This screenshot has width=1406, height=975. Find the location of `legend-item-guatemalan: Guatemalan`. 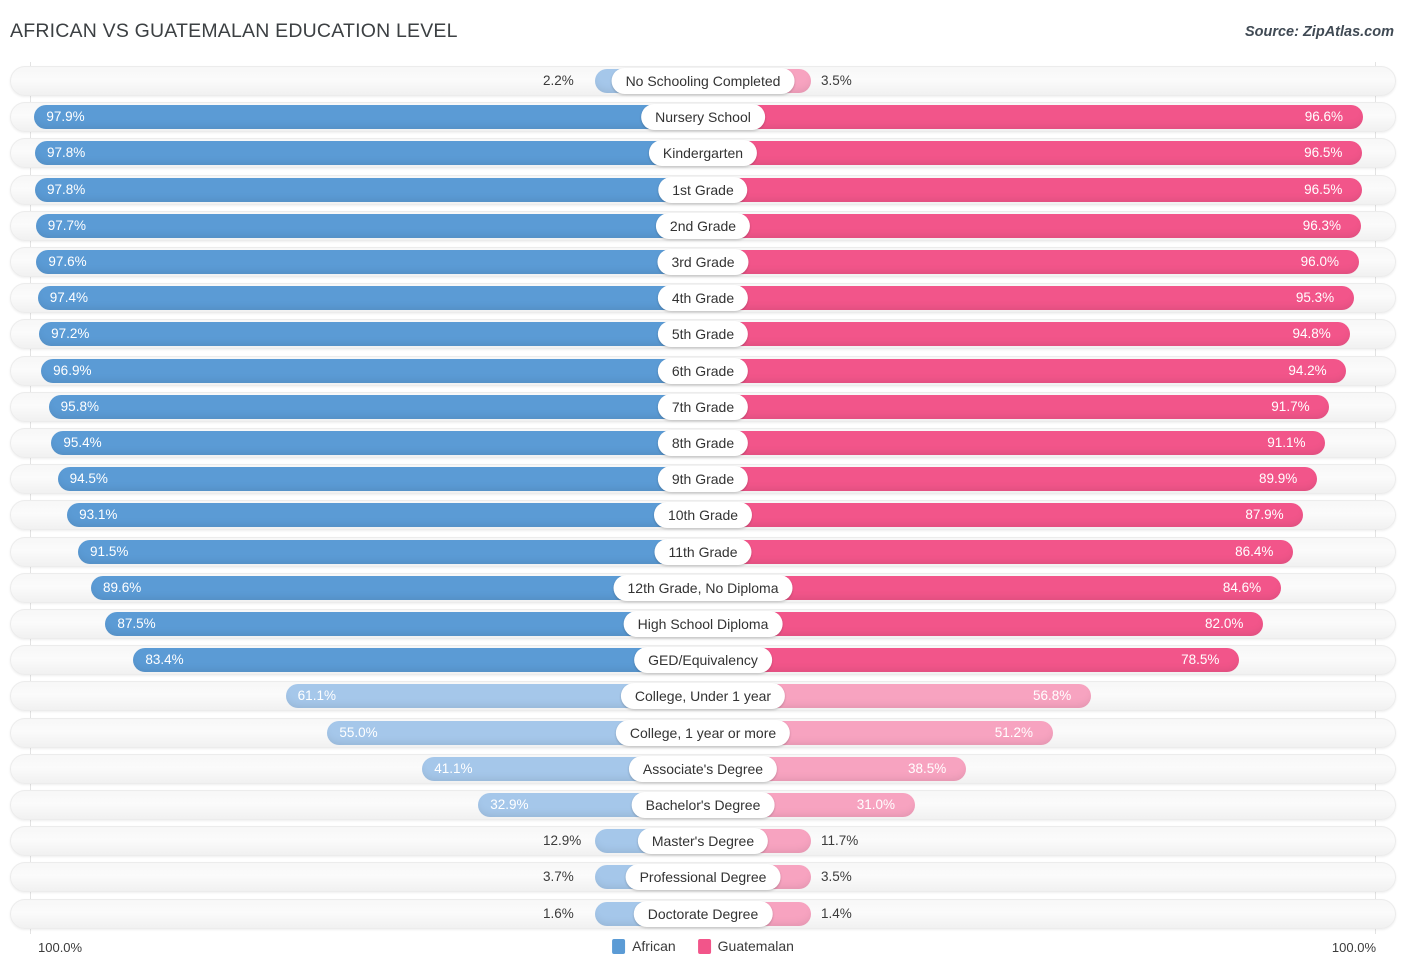

legend-item-guatemalan: Guatemalan is located at coordinates (745, 946).